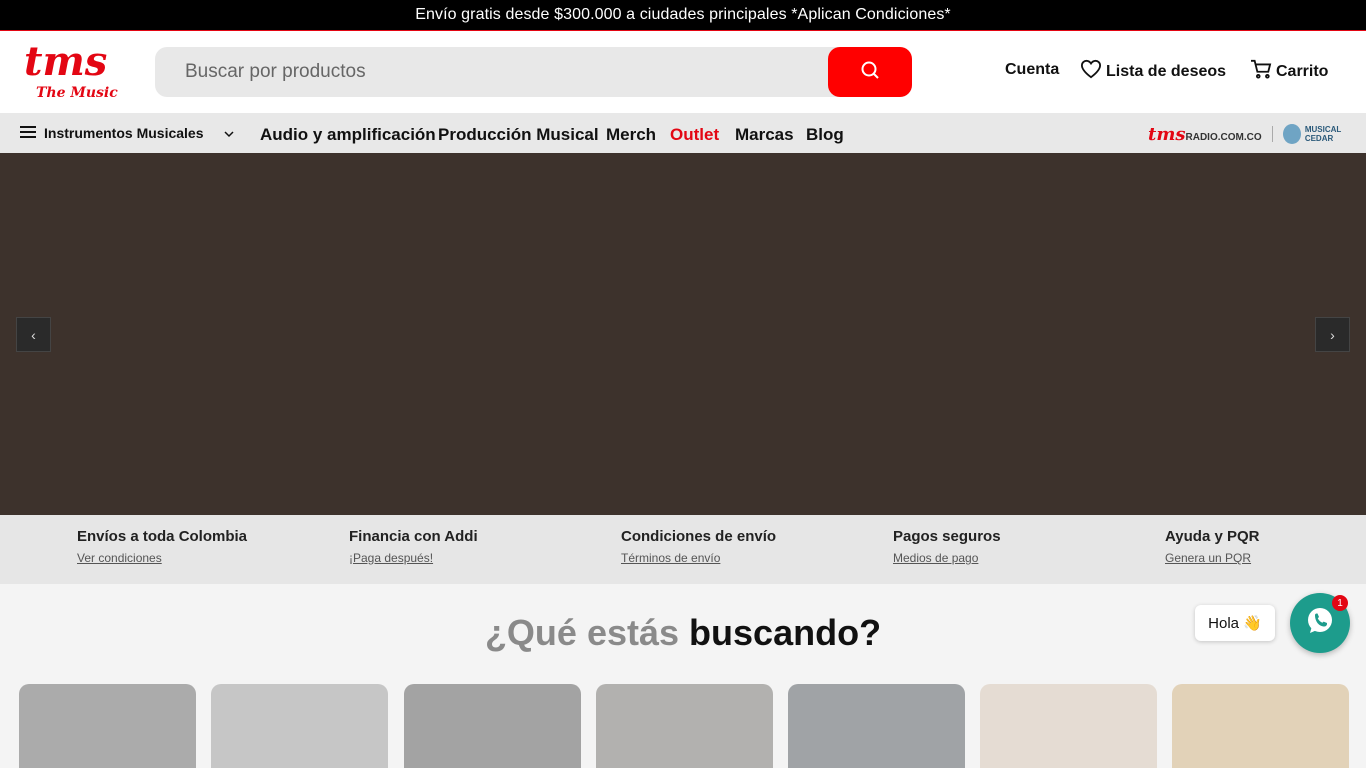 The image size is (1366, 768). I want to click on musical-cedar-logo: MUSICAL CEDAR, so click(1324, 134).